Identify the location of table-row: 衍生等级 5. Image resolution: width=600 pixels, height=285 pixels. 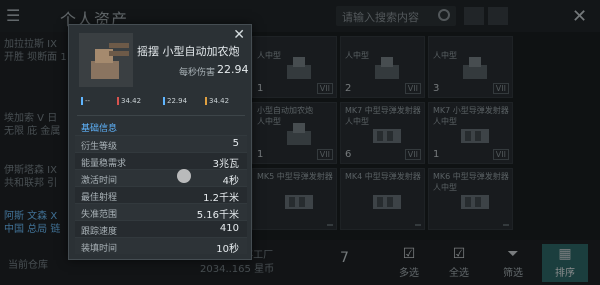
(161, 143).